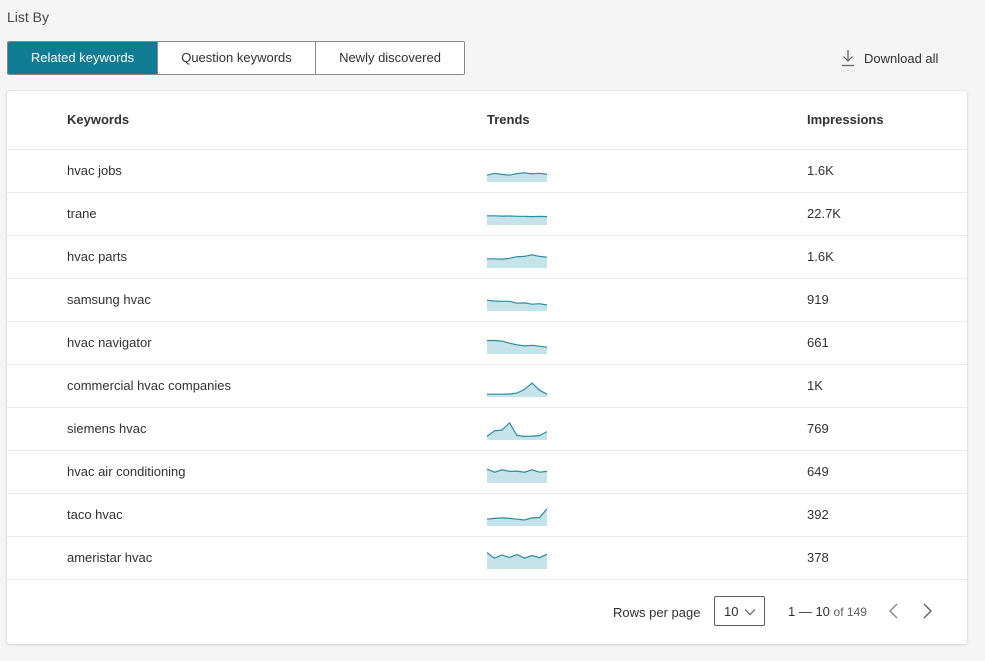 The height and width of the screenshot is (661, 985). Describe the element at coordinates (98, 119) in the screenshot. I see `column-header-keywords: Keywords` at that location.